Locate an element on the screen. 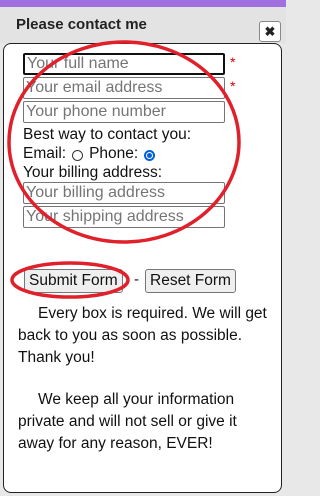 This screenshot has width=320, height=496. dialog-title: Please contact me is located at coordinates (81, 24).